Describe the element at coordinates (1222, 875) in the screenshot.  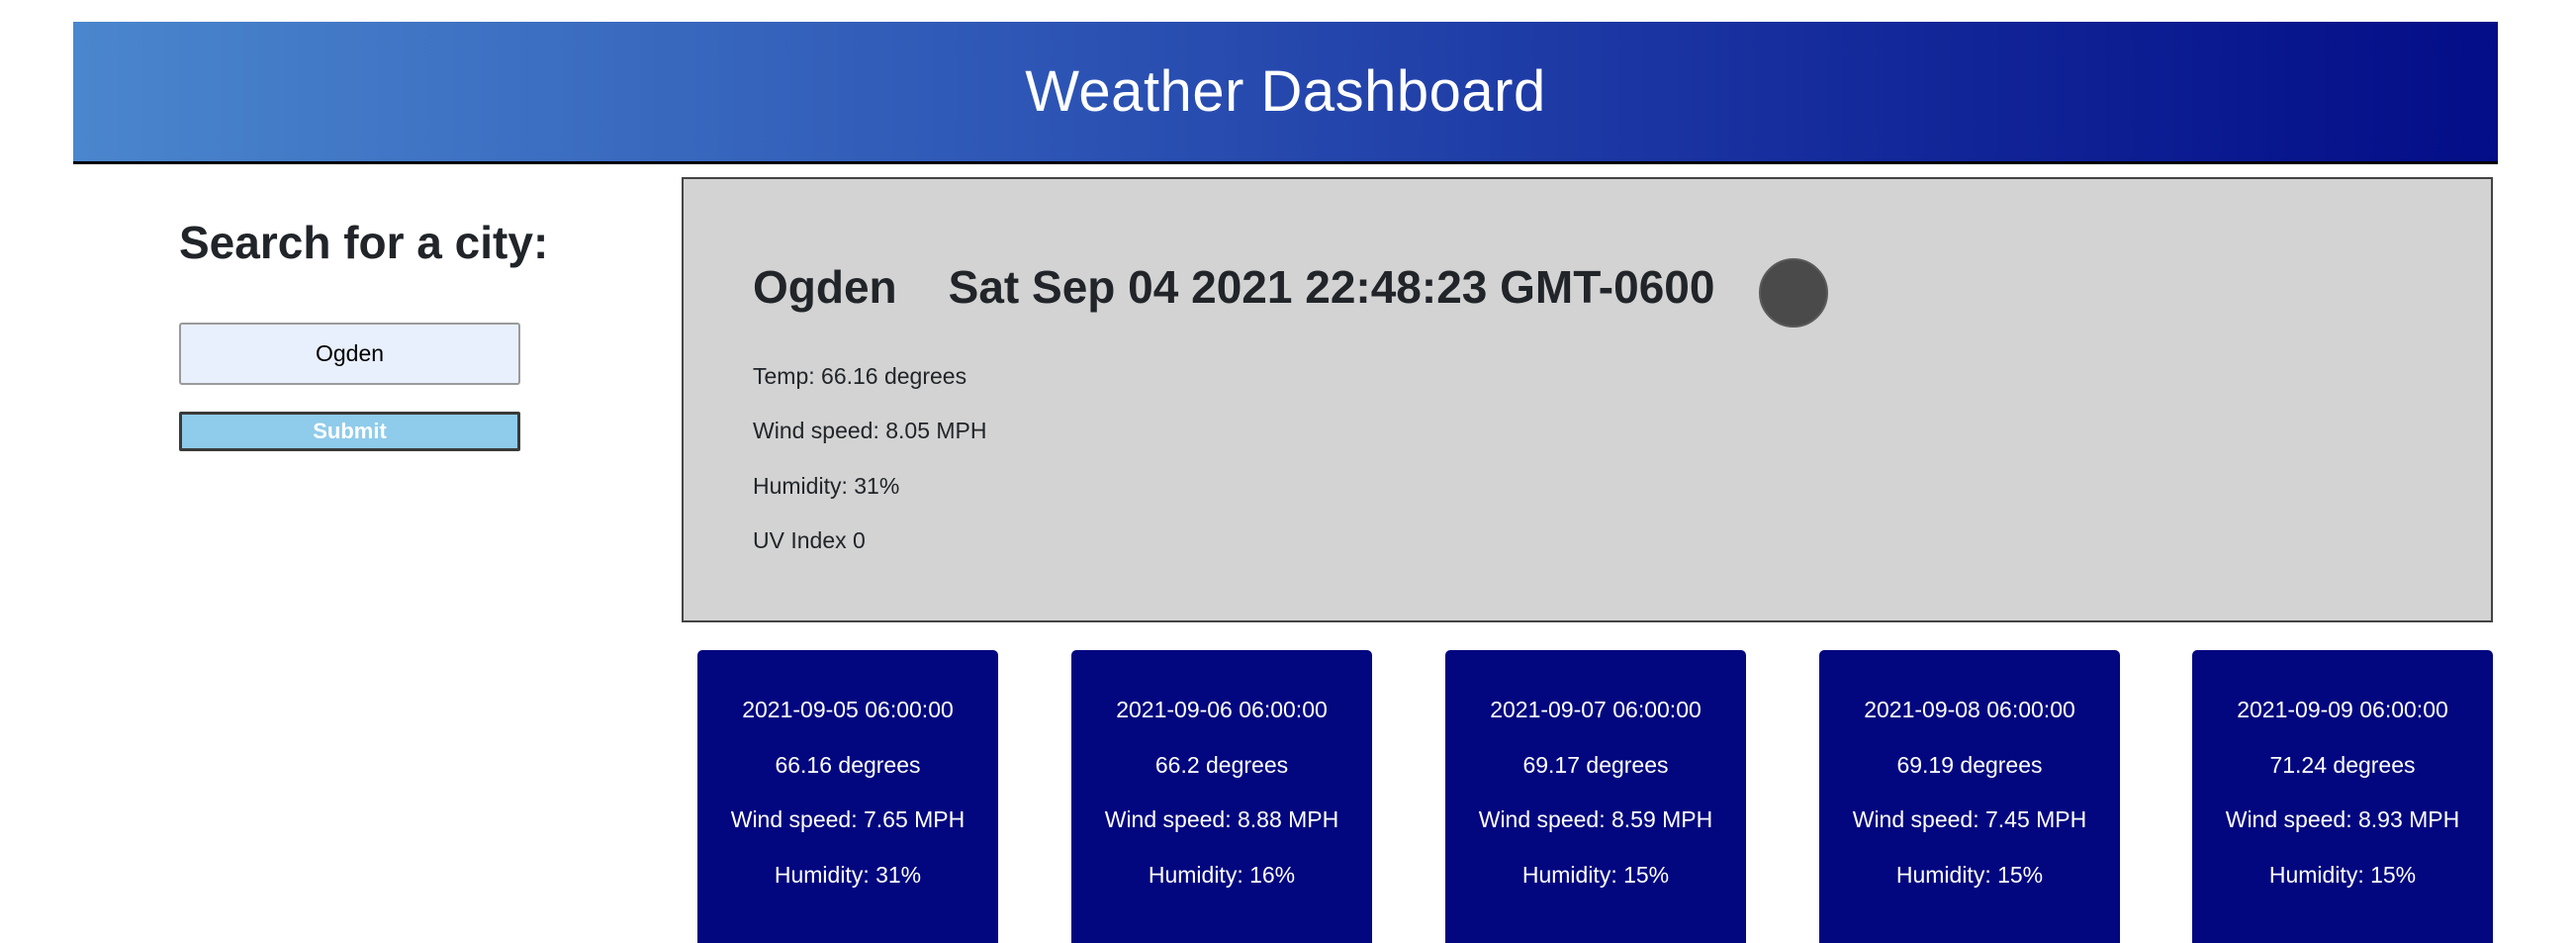
I see `forecast-humidity: Humidity: 16%` at that location.